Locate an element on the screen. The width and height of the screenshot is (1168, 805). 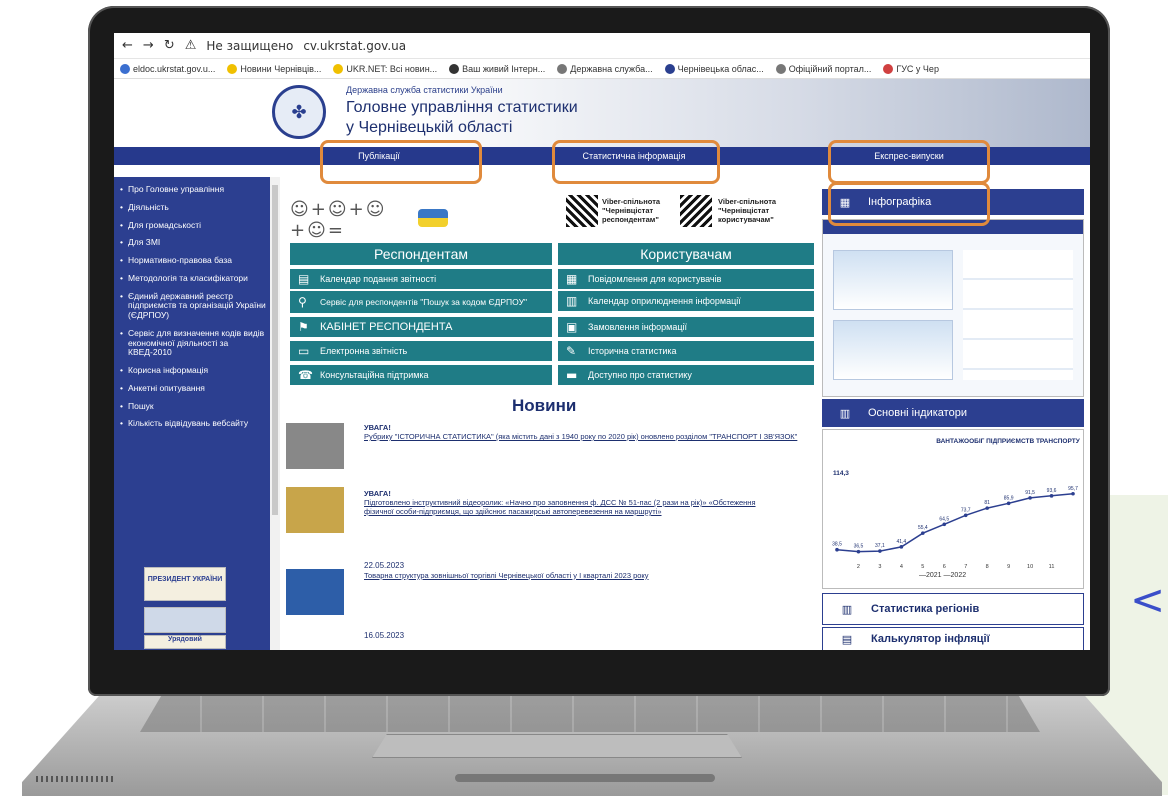
bookmark: ГУС у Чер is located at coordinates (911, 68).